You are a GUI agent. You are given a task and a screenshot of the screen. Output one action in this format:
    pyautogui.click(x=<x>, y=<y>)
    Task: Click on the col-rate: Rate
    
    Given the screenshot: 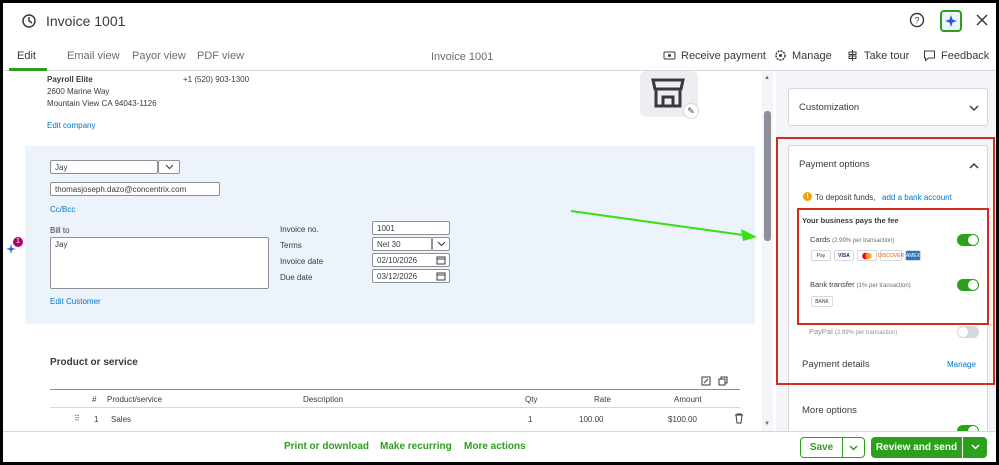 What is the action you would take?
    pyautogui.click(x=602, y=399)
    